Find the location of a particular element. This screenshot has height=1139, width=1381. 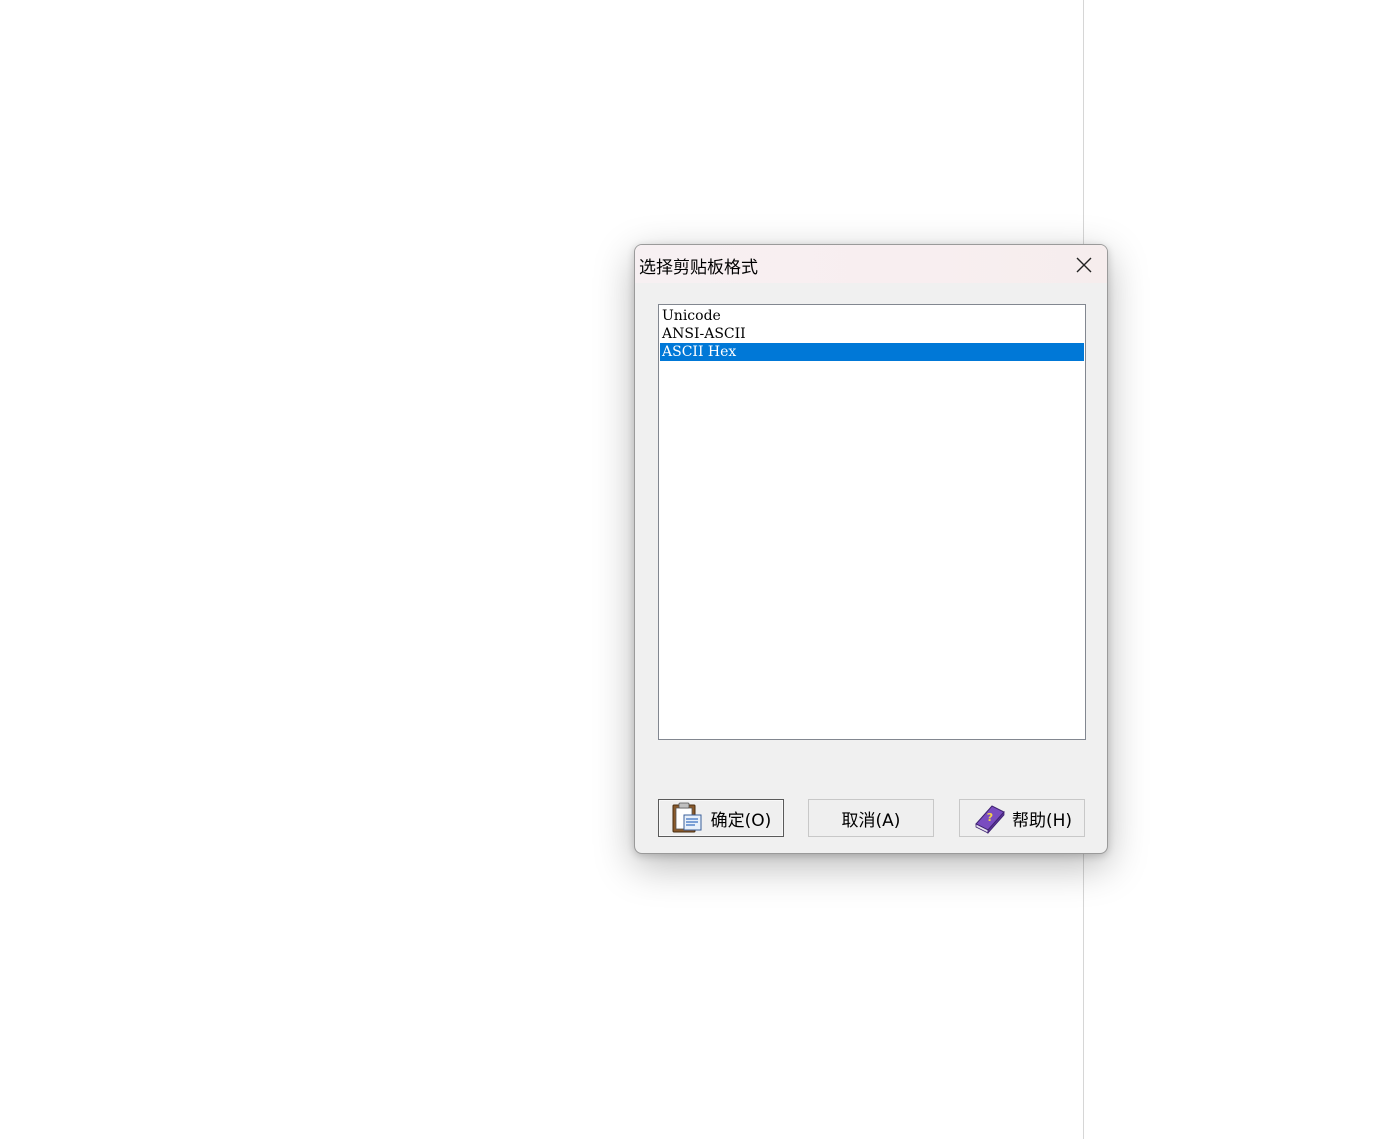

clipboard-icon is located at coordinates (688, 818).